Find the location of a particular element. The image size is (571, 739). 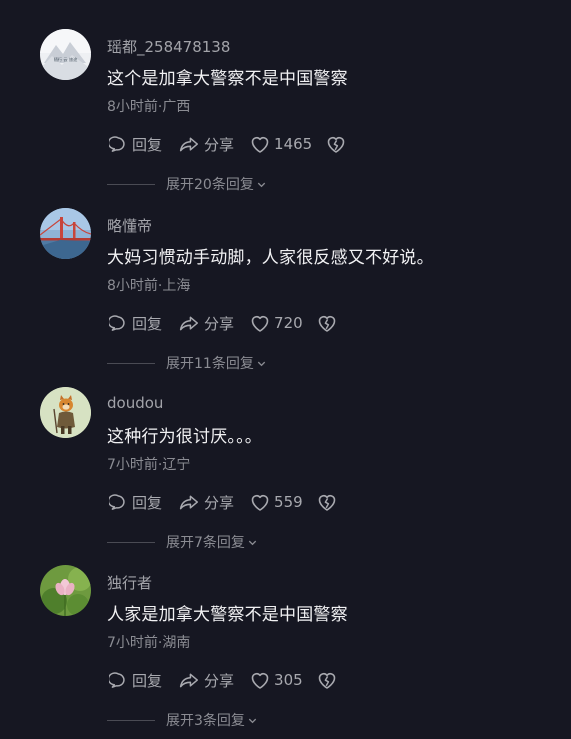

expand-replies-label: 展开11条回复 is located at coordinates (210, 364).